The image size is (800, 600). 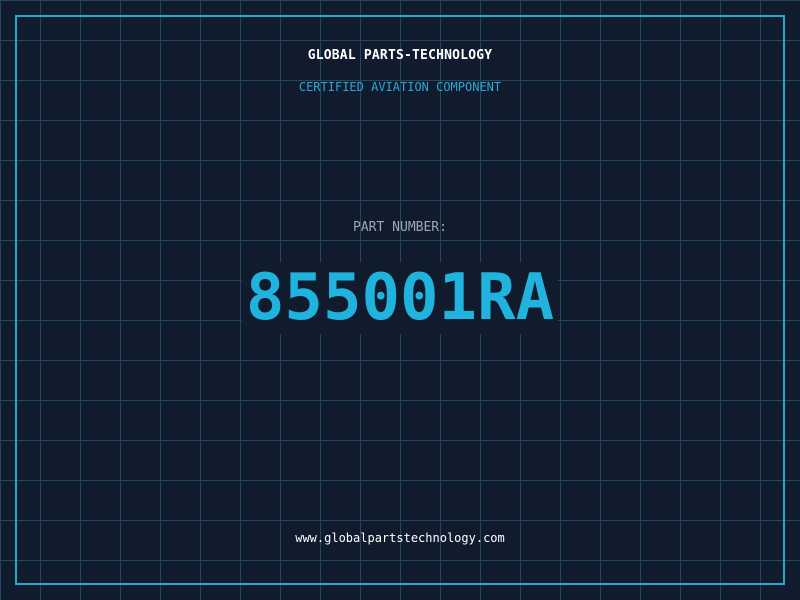 What do you see at coordinates (400, 538) in the screenshot?
I see `website-url: www.globalpartstechnology.com` at bounding box center [400, 538].